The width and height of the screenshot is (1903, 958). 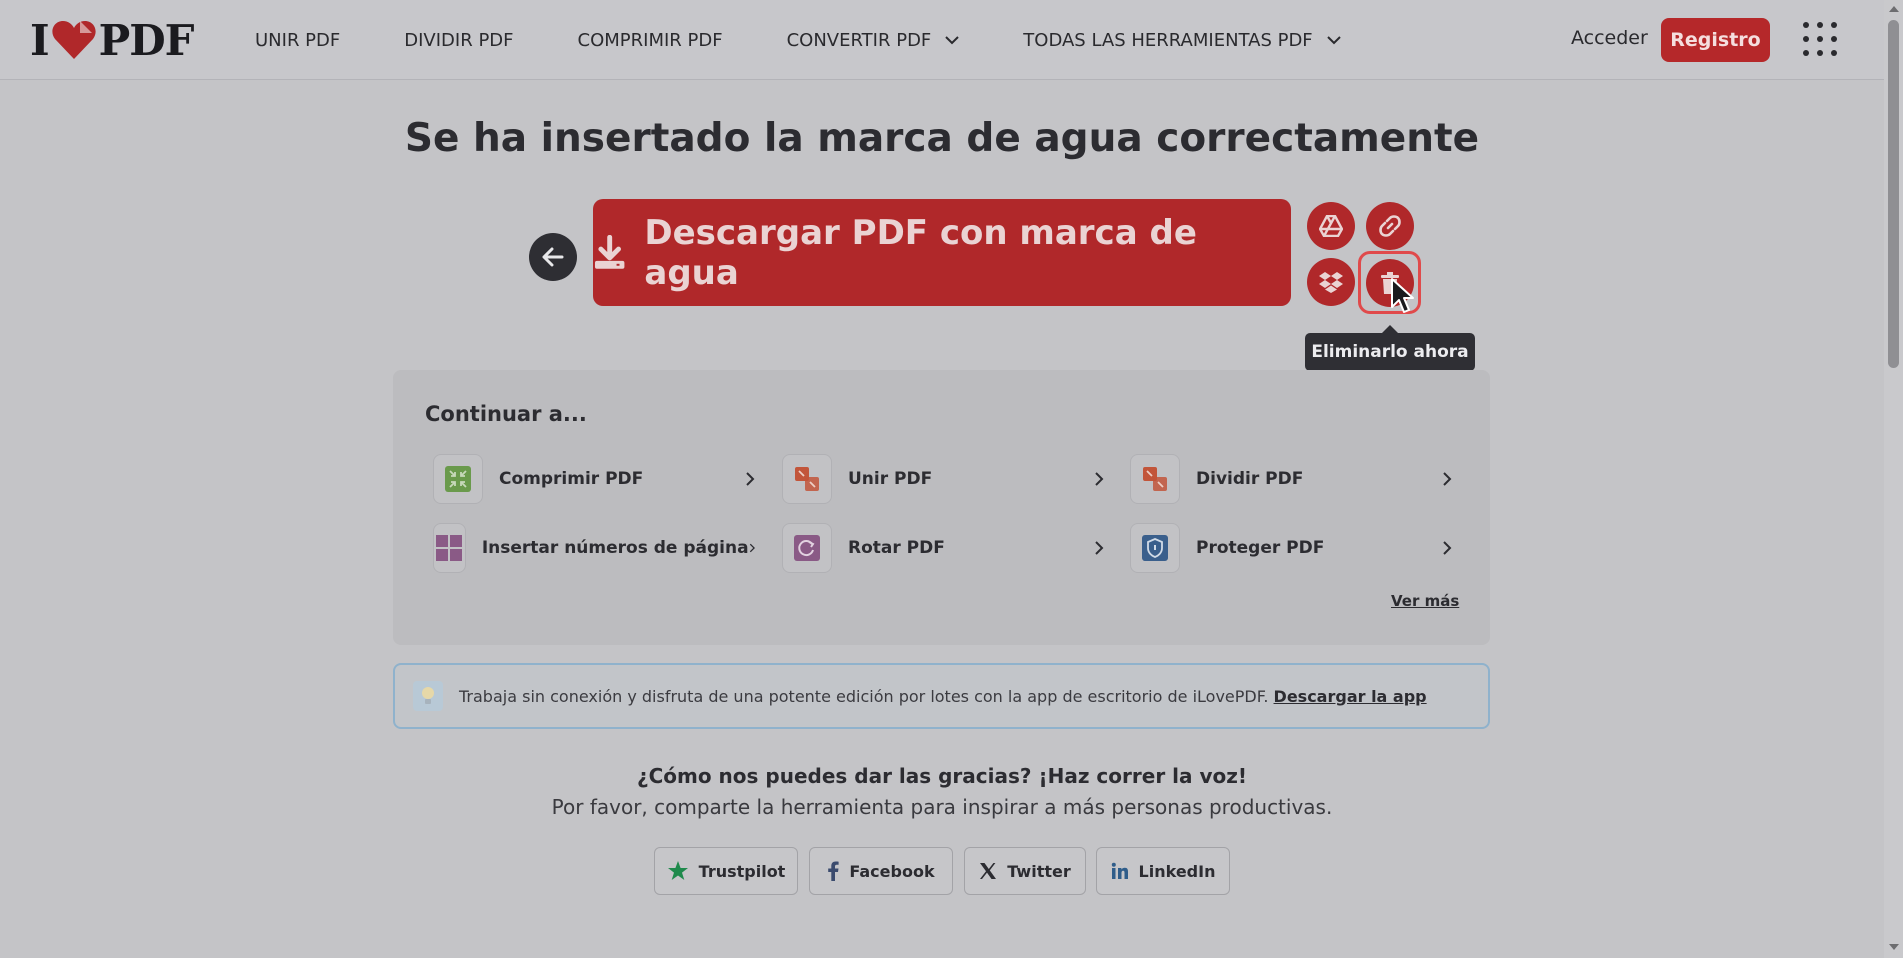 What do you see at coordinates (1425, 601) in the screenshot?
I see `see-more-link: Ver más` at bounding box center [1425, 601].